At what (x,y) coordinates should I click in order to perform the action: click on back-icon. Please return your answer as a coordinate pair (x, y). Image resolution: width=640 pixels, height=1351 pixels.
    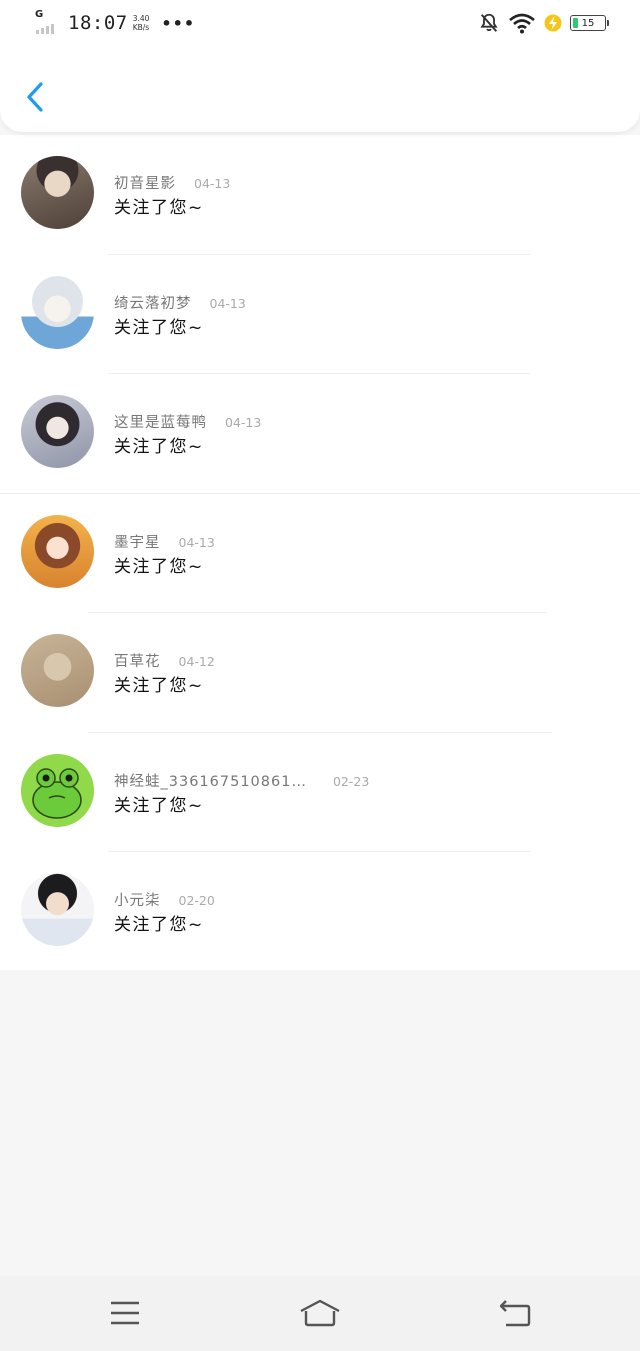
    Looking at the image, I should click on (515, 1313).